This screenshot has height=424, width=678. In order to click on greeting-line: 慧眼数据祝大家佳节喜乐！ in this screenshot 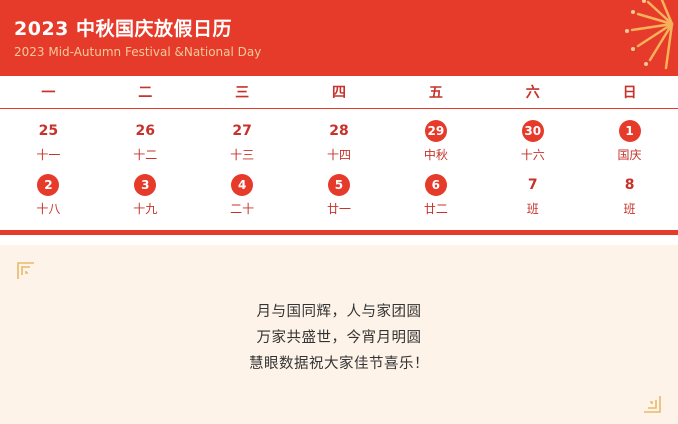, I will do `click(339, 364)`.